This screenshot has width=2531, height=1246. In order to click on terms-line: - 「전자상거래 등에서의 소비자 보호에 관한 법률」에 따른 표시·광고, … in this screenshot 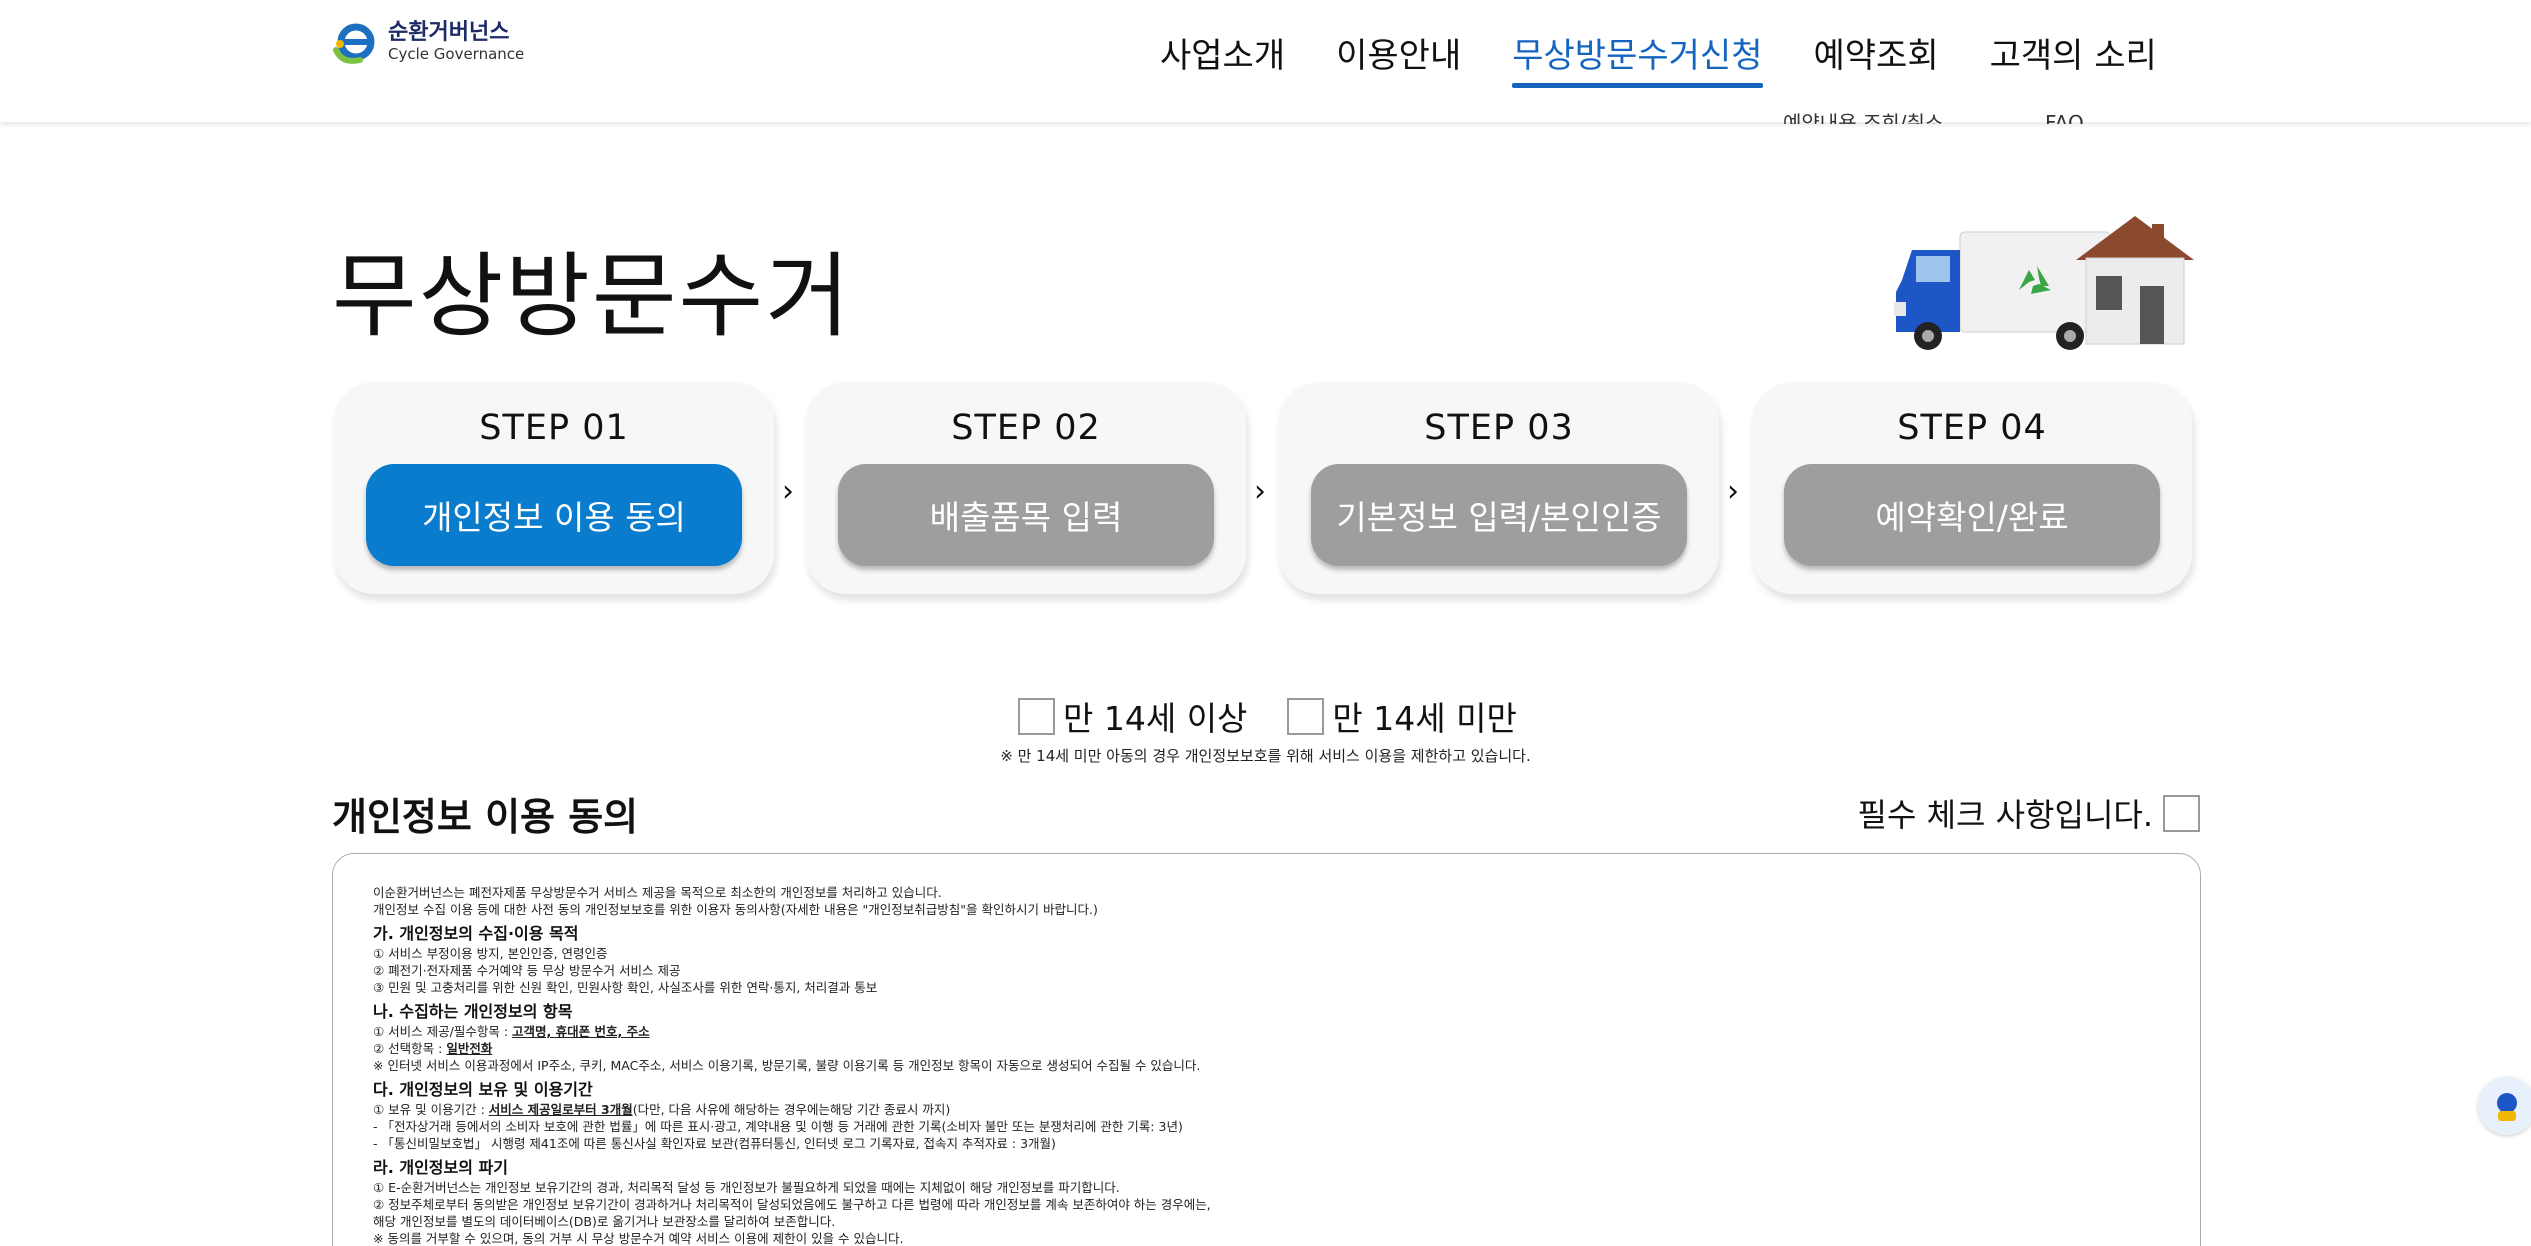, I will do `click(1266, 1126)`.